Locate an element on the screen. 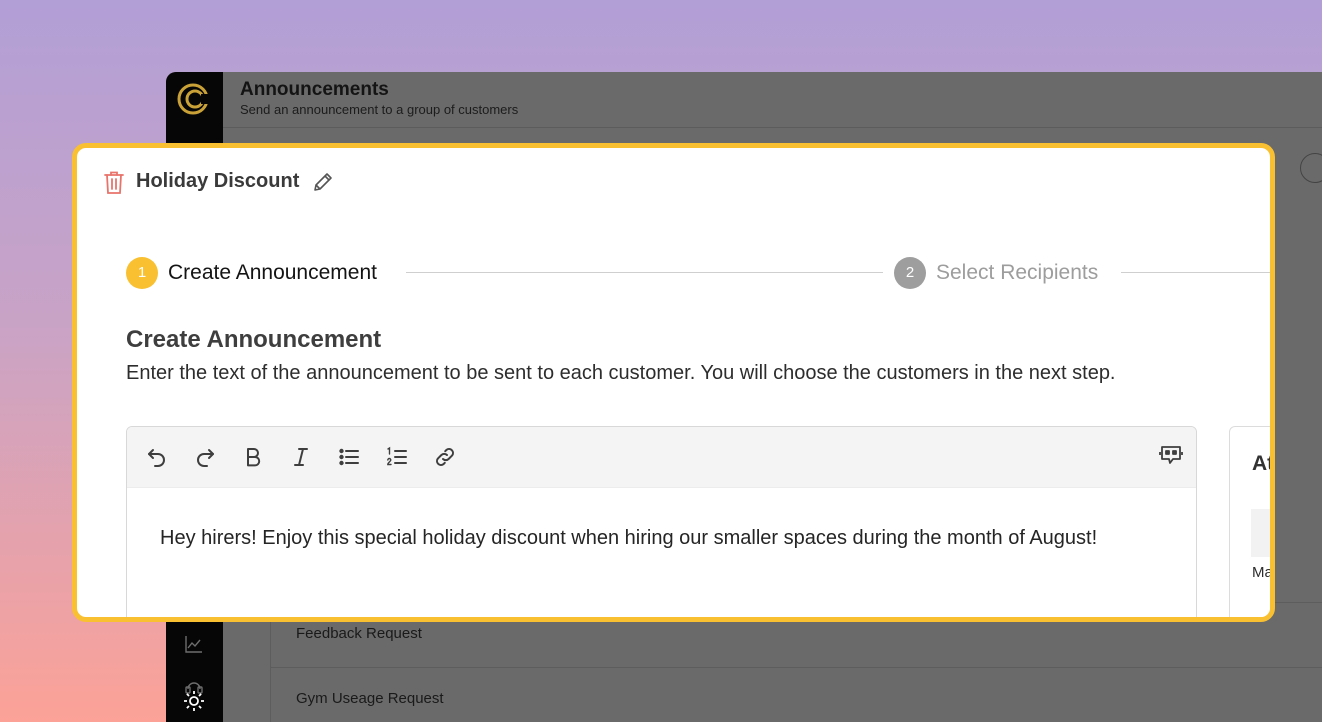 The height and width of the screenshot is (722, 1322). trash-icon is located at coordinates (114, 182).